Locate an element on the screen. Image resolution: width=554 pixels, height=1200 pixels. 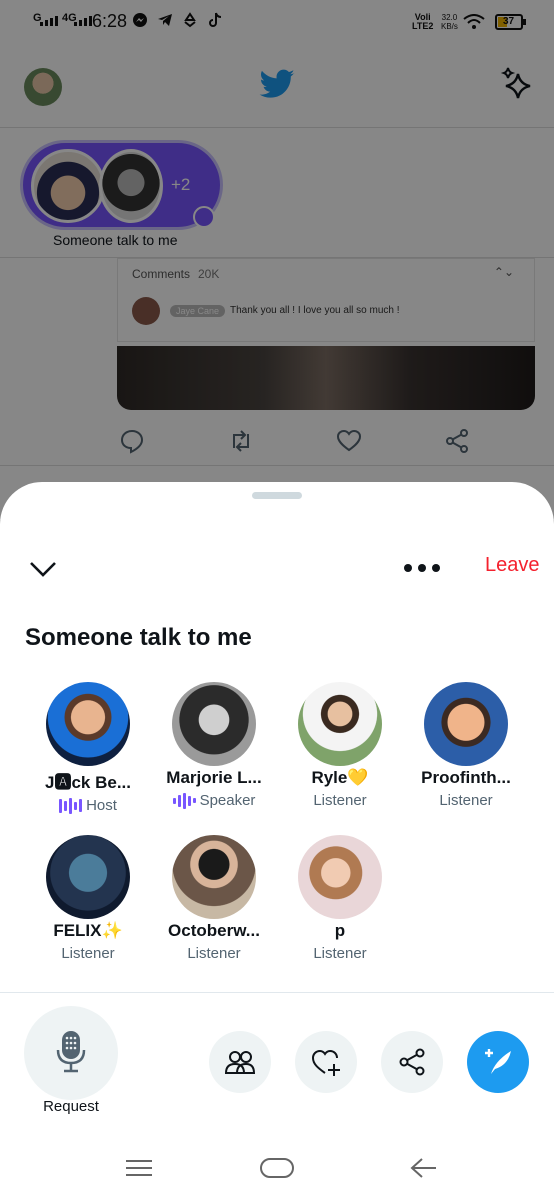
space-card-label: Someone talk to me is located at coordinates (115, 240).